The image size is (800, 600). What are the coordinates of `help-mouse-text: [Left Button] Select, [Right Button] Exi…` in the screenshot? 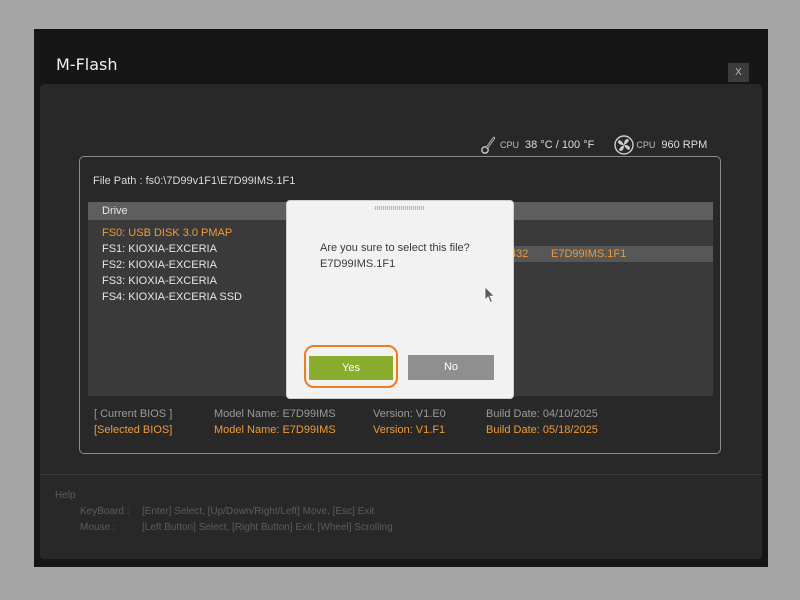 It's located at (267, 527).